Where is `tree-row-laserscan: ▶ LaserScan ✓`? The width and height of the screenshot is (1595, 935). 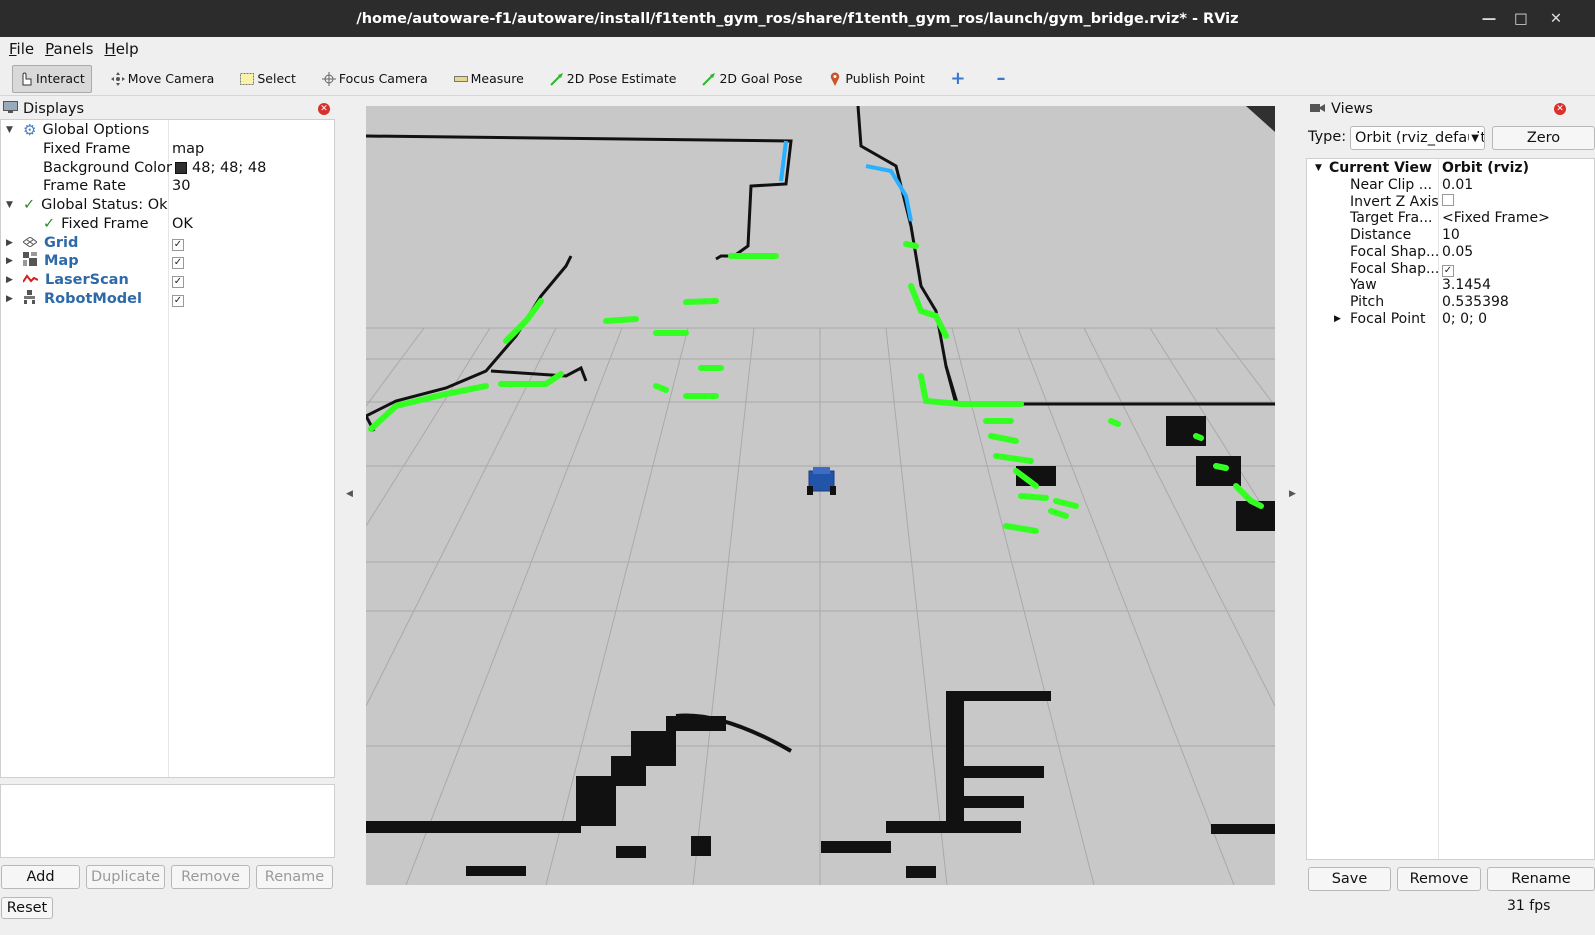
tree-row-laserscan: ▶ LaserScan ✓ is located at coordinates (168, 280).